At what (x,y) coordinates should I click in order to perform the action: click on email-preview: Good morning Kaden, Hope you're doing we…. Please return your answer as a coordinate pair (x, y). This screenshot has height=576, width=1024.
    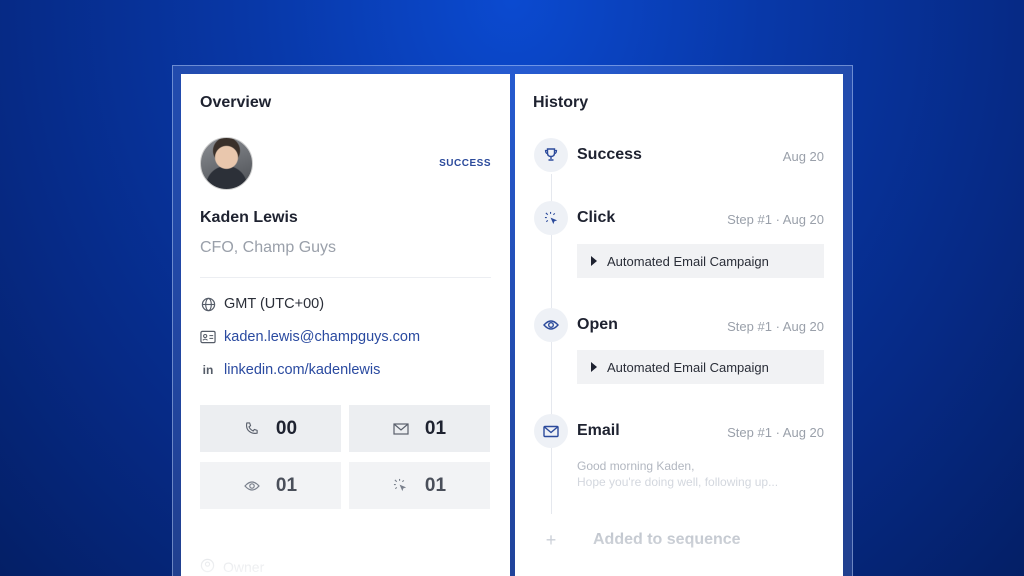
    Looking at the image, I should click on (700, 474).